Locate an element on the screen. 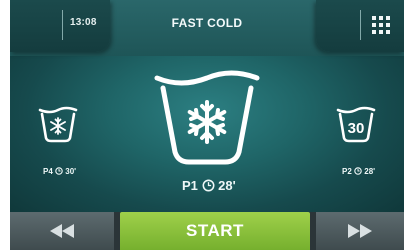 This screenshot has height=250, width=414. previous-button is located at coordinates (62, 231).